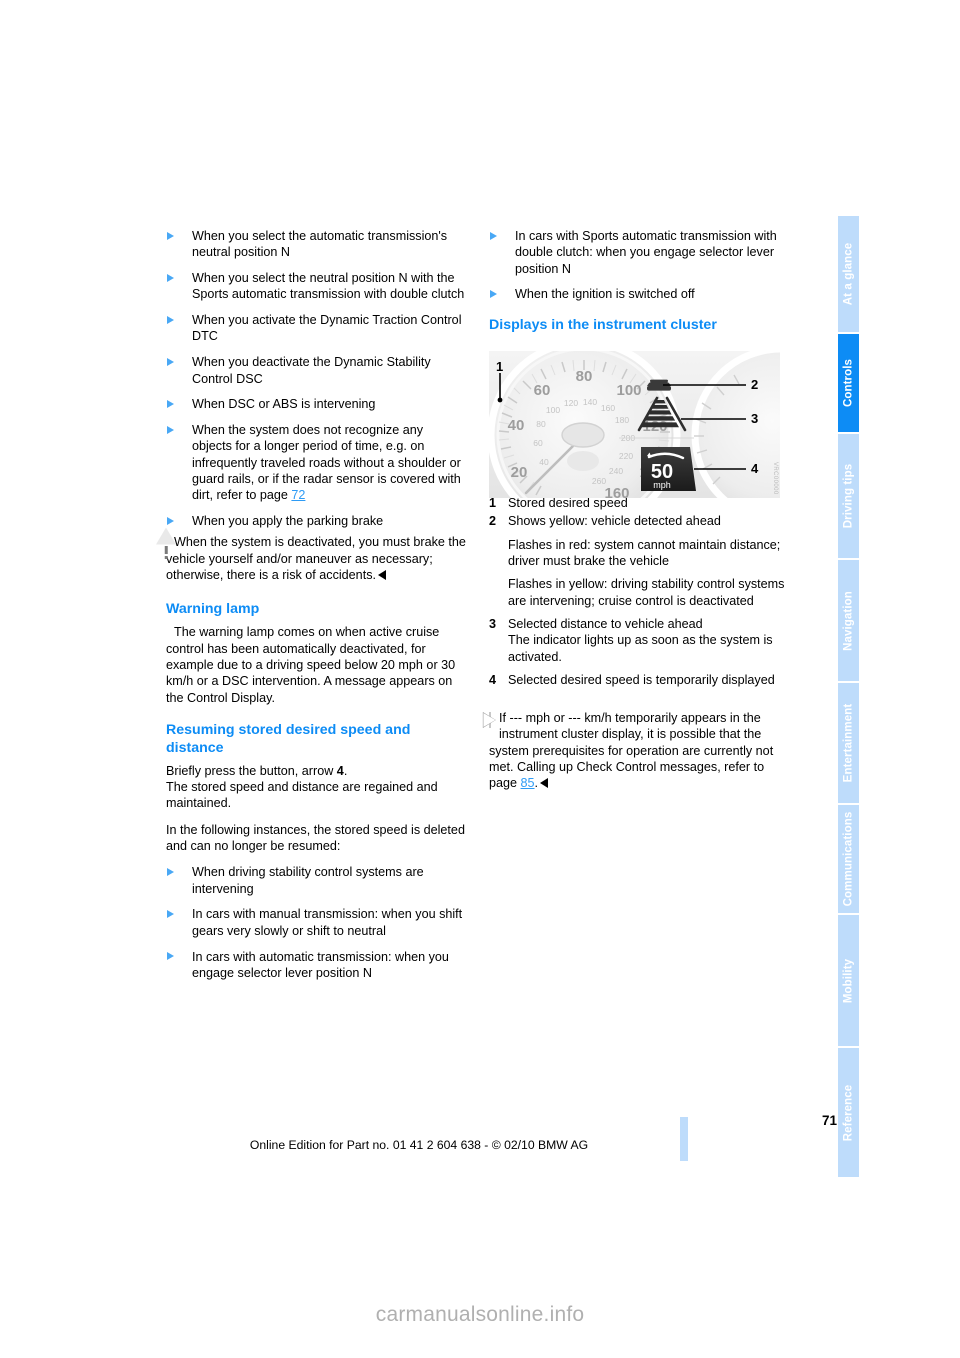 The height and width of the screenshot is (1358, 960). I want to click on sidebar-tab-label: Entertainment, so click(848, 743).